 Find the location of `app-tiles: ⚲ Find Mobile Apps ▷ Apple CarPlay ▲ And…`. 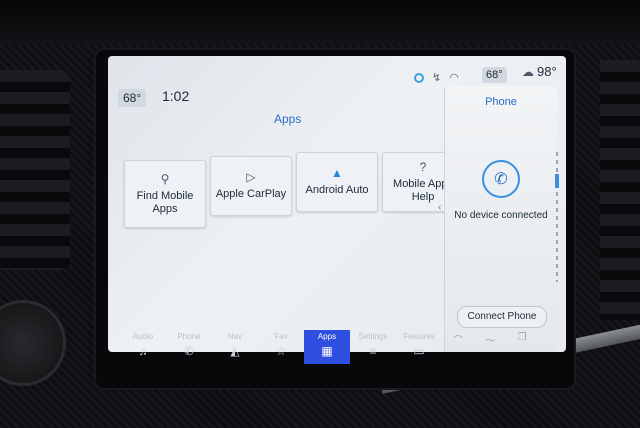

app-tiles: ⚲ Find Mobile Apps ▷ Apple CarPlay ▲ And… is located at coordinates (294, 190).